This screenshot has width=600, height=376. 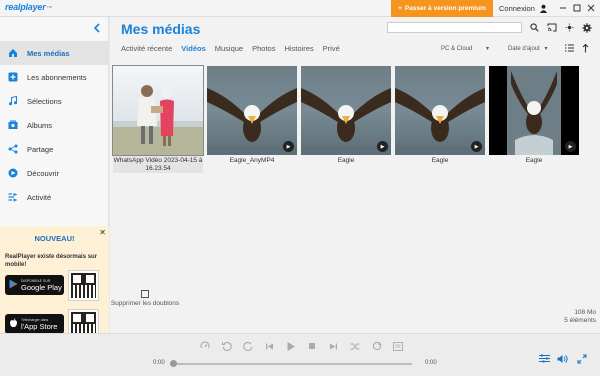 I want to click on cast-icon, so click(x=551, y=27).